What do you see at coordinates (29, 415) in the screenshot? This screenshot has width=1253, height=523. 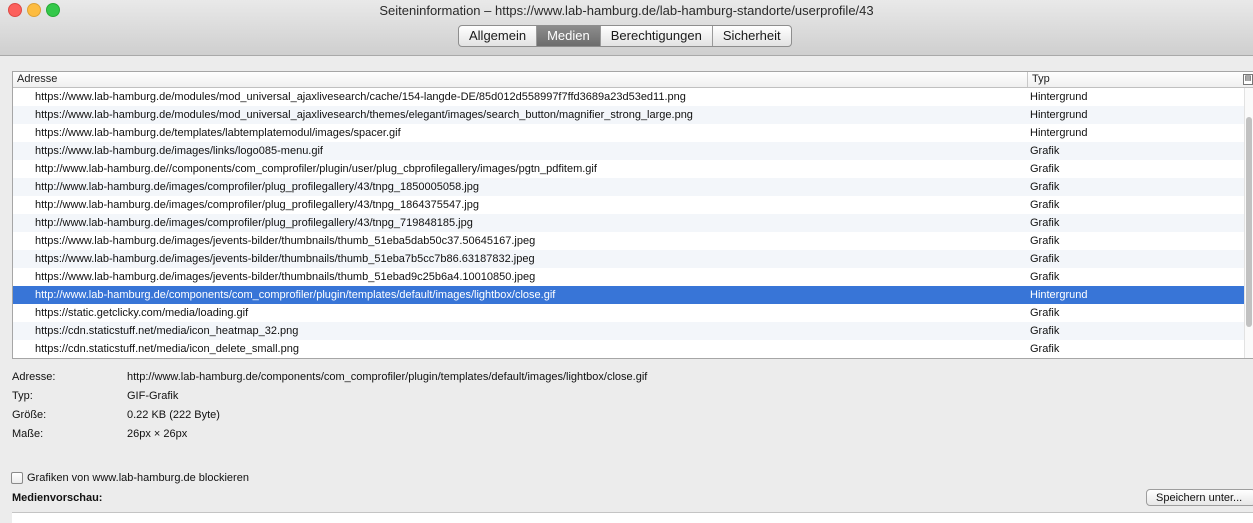 I see `detail-size-label: Größe:` at bounding box center [29, 415].